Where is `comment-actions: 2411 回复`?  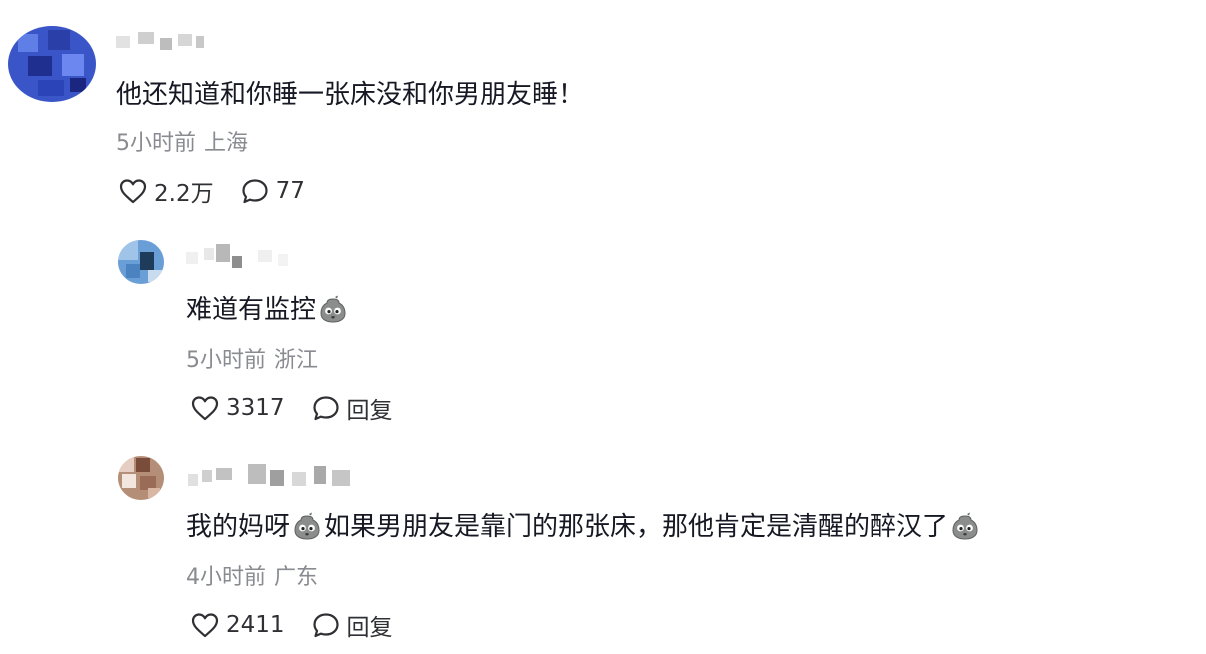 comment-actions: 2411 回复 is located at coordinates (291, 625).